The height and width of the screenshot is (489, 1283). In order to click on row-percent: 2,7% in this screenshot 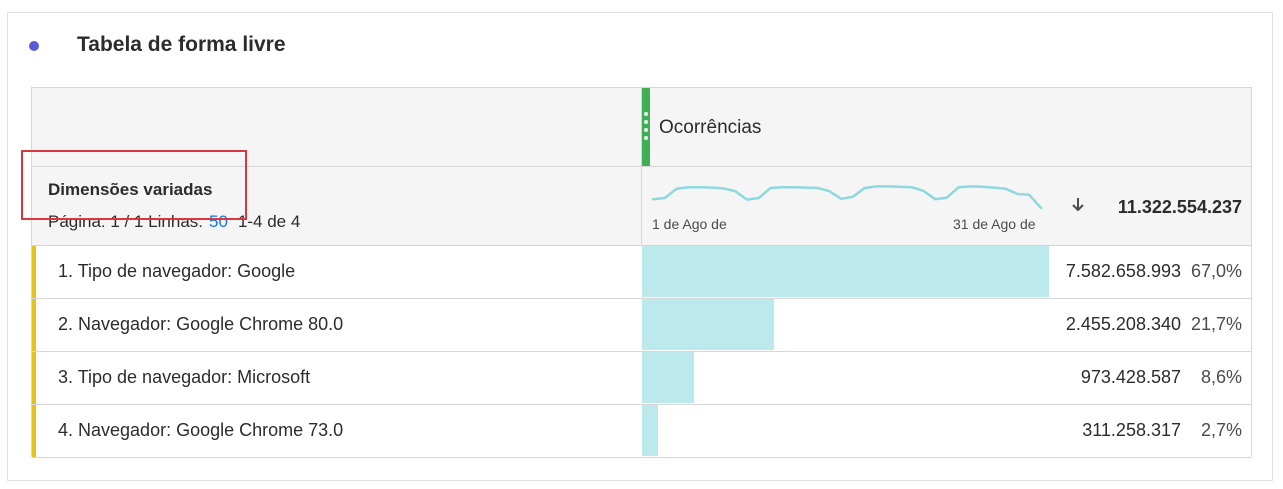, I will do `click(1221, 430)`.